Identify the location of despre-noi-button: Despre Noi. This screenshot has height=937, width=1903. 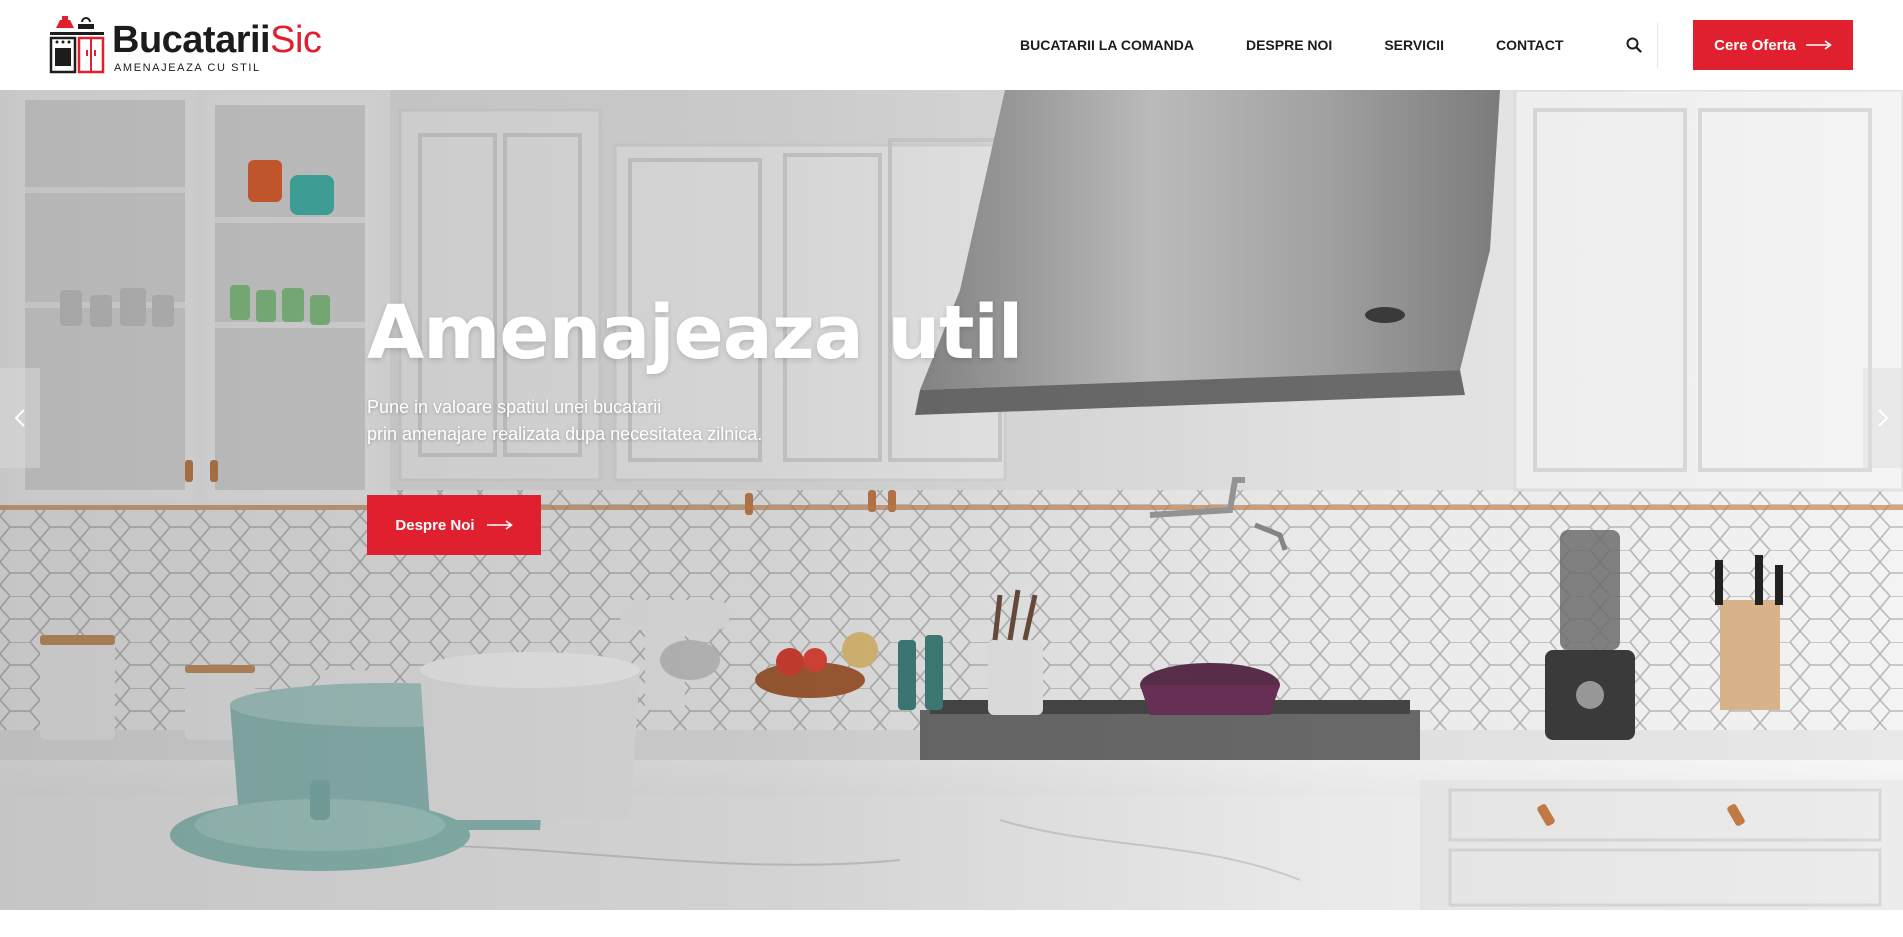
(454, 525).